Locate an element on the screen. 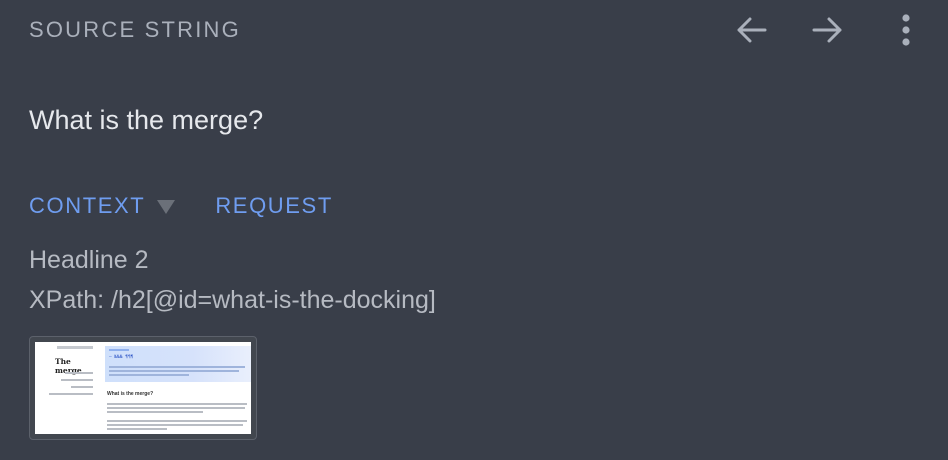 The height and width of the screenshot is (460, 948). more-vertical-icon is located at coordinates (906, 30).